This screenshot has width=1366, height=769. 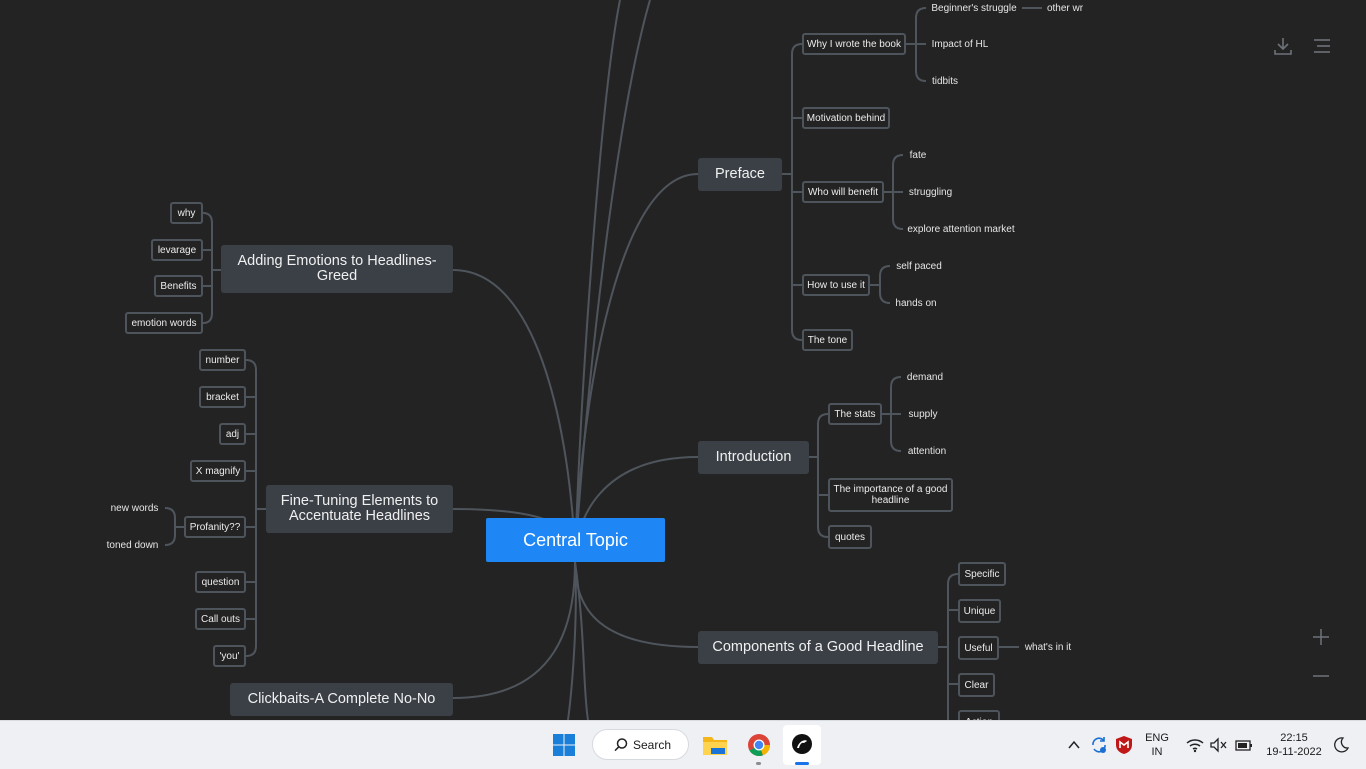 I want to click on language-bottom: IN, so click(x=1157, y=752).